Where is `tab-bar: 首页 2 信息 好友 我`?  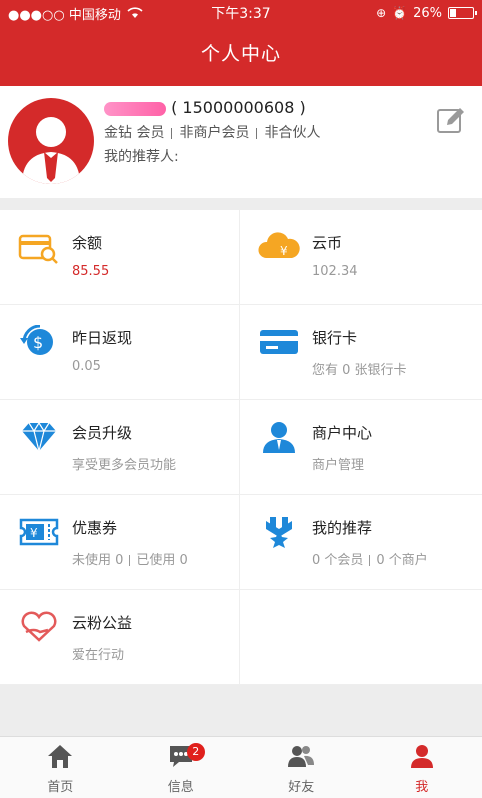 tab-bar: 首页 2 信息 好友 我 is located at coordinates (241, 767).